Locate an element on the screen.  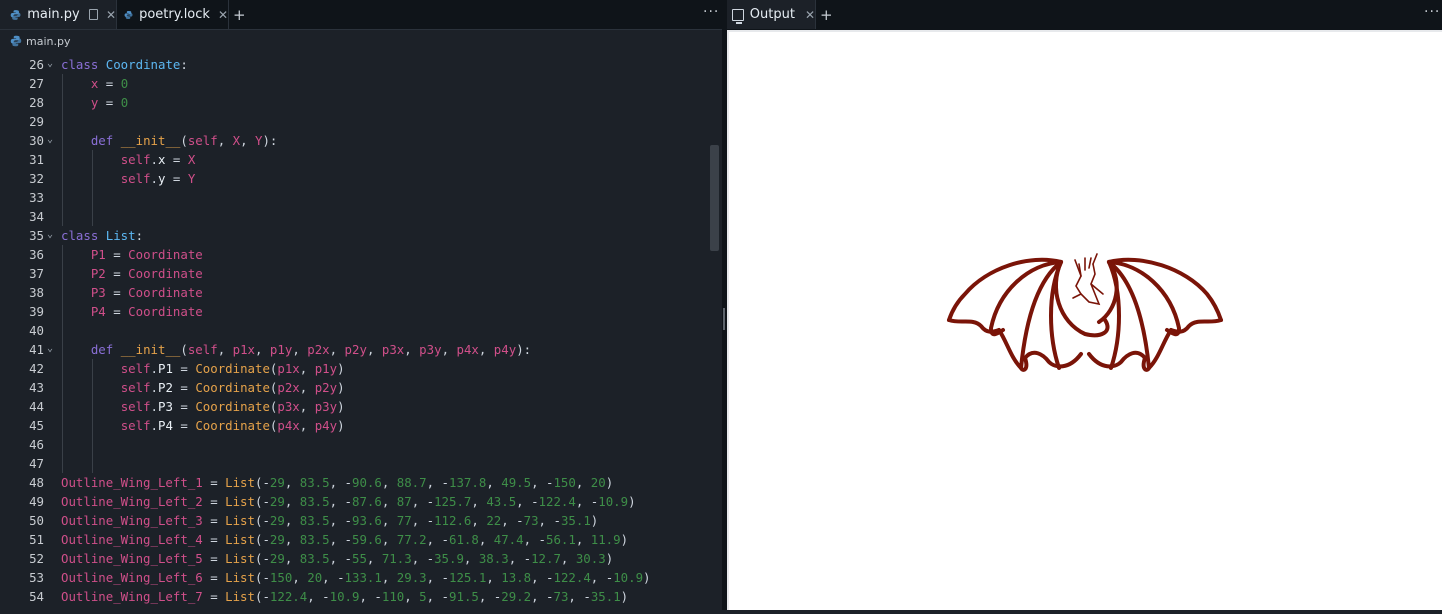
splitter-handle is located at coordinates (724, 319).